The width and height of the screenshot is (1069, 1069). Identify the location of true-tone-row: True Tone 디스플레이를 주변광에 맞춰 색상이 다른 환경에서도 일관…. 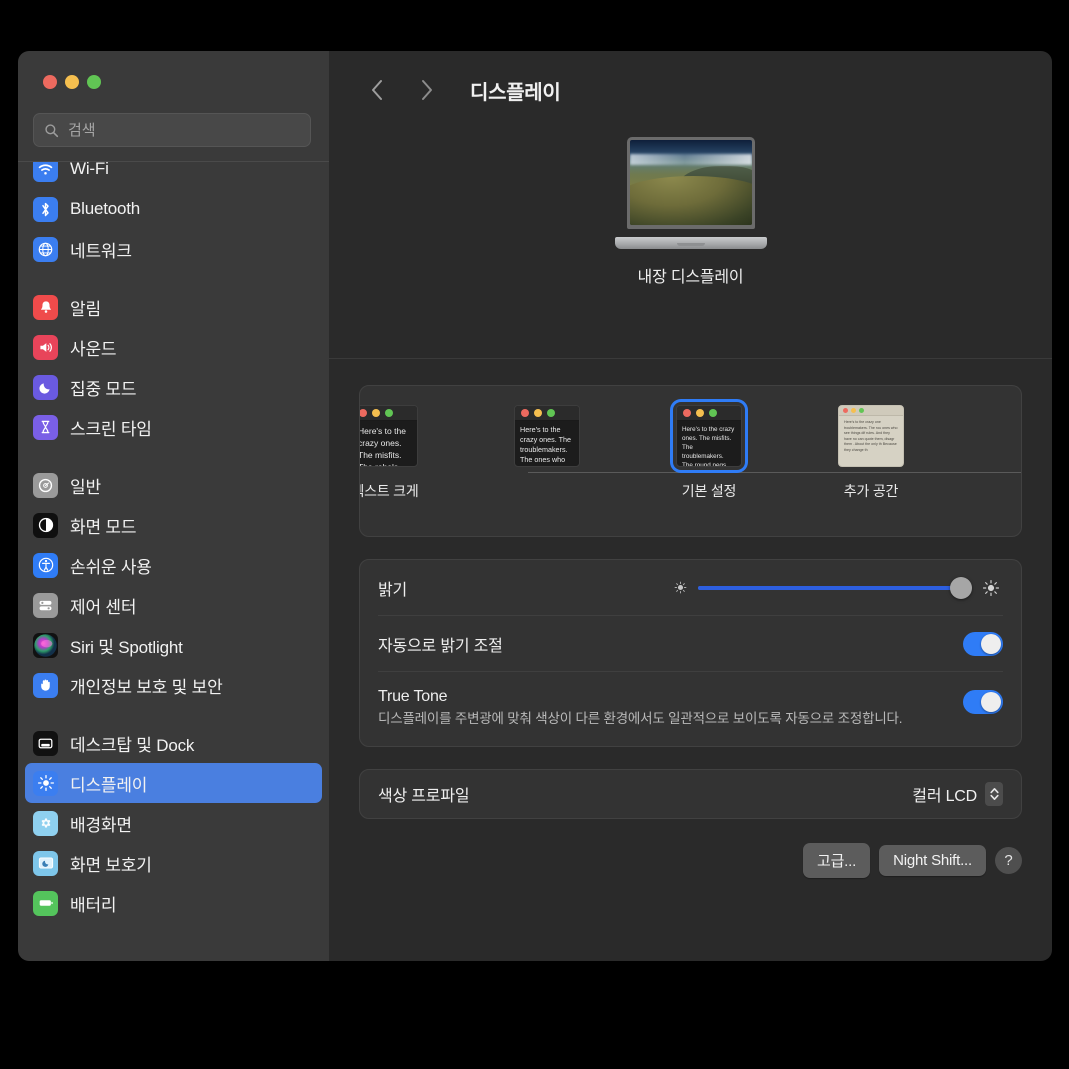
(690, 709).